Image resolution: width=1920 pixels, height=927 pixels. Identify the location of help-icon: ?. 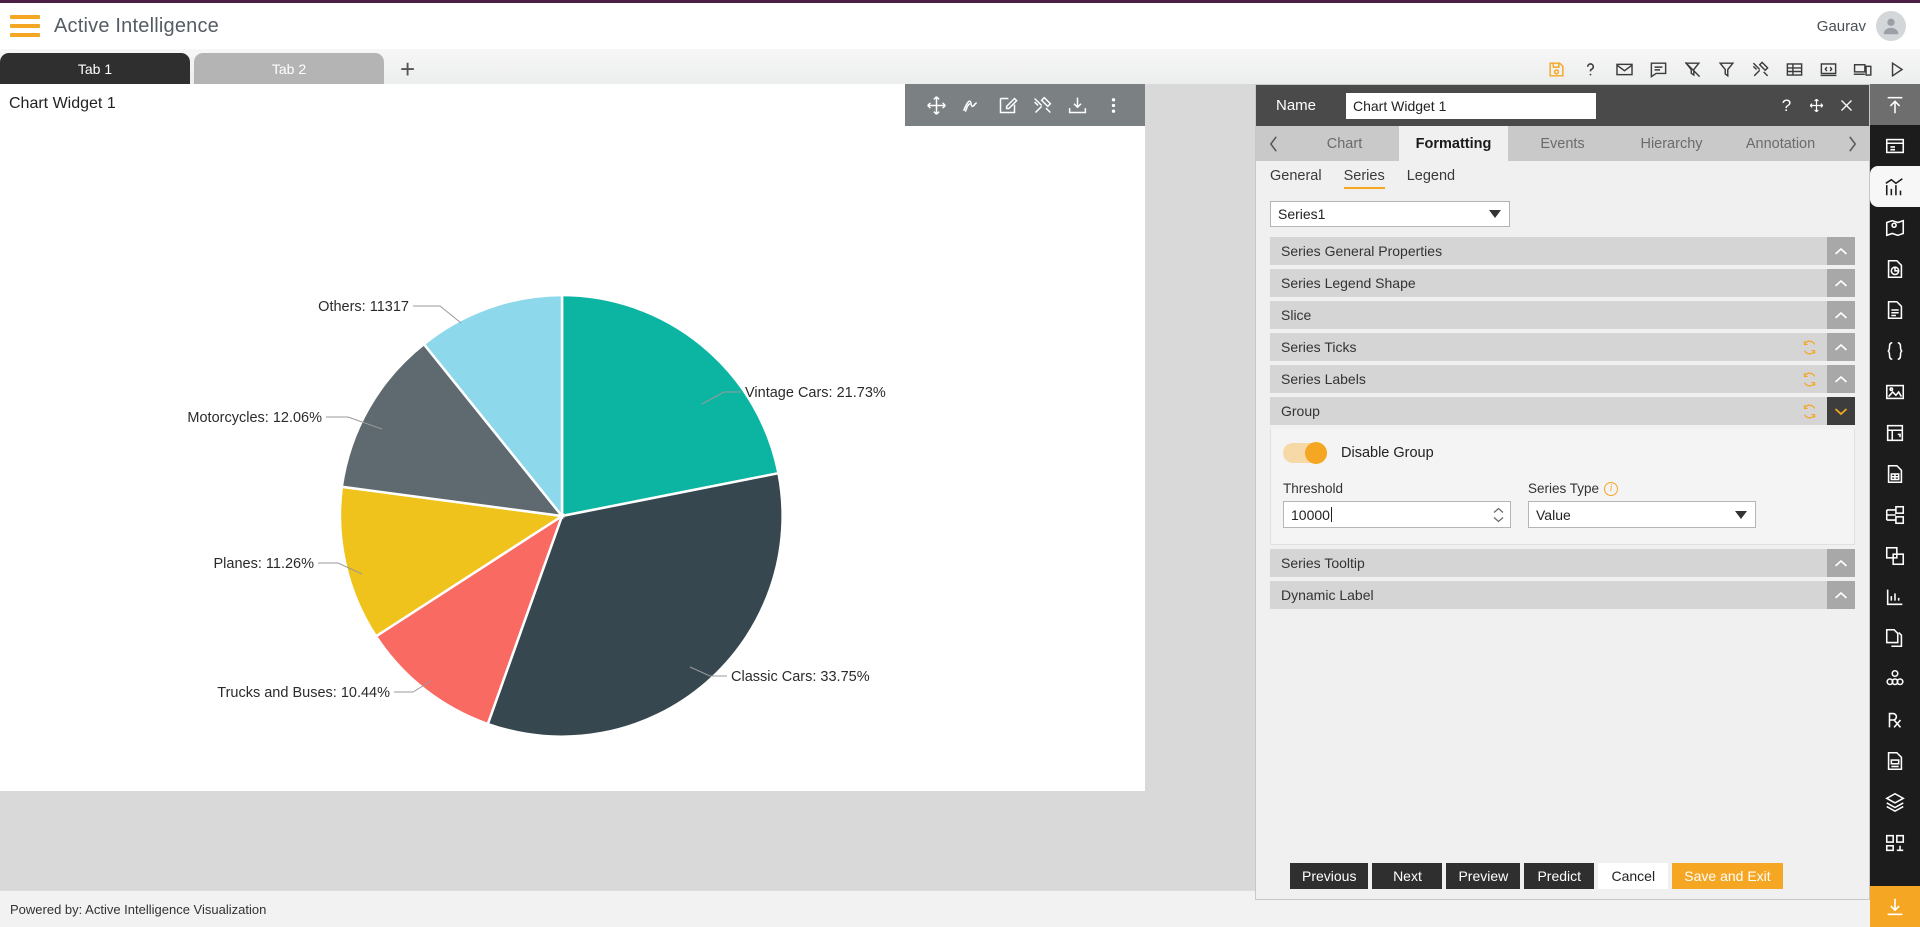
(1786, 105).